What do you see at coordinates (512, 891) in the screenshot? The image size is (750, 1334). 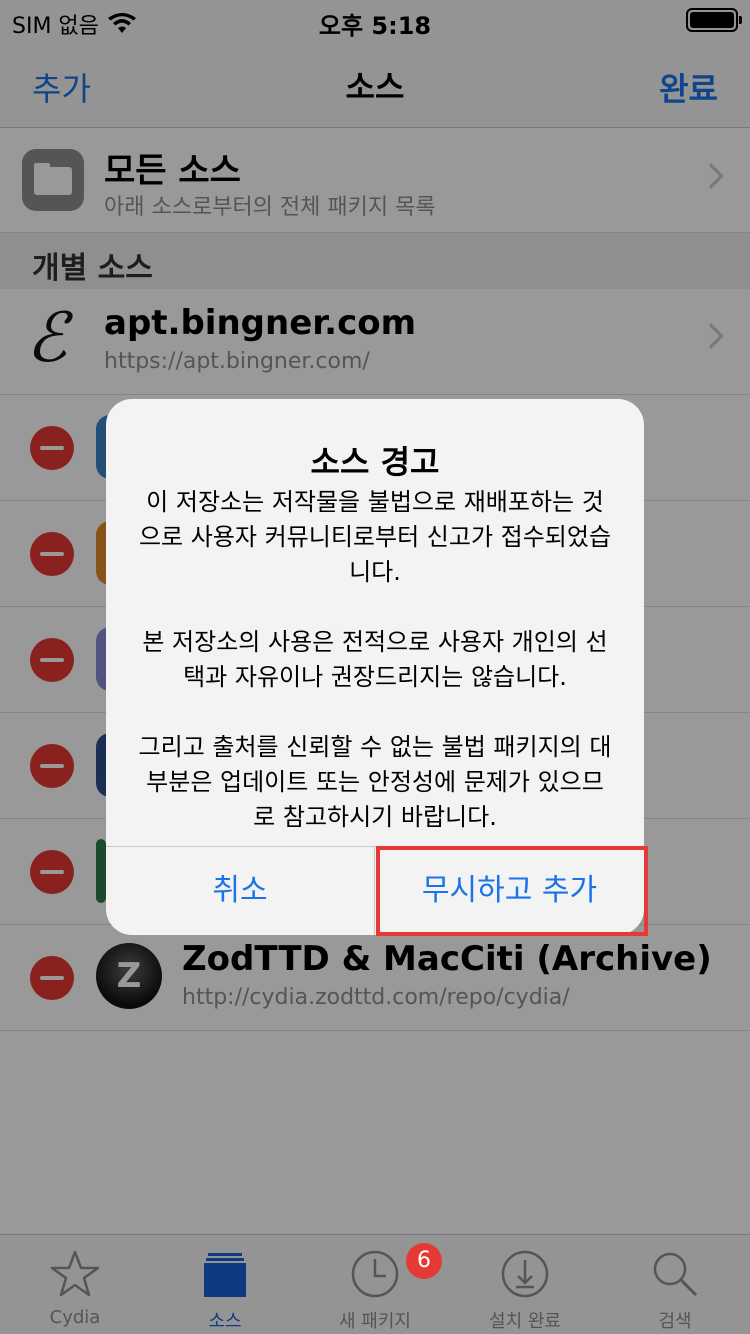 I see `highlight-box` at bounding box center [512, 891].